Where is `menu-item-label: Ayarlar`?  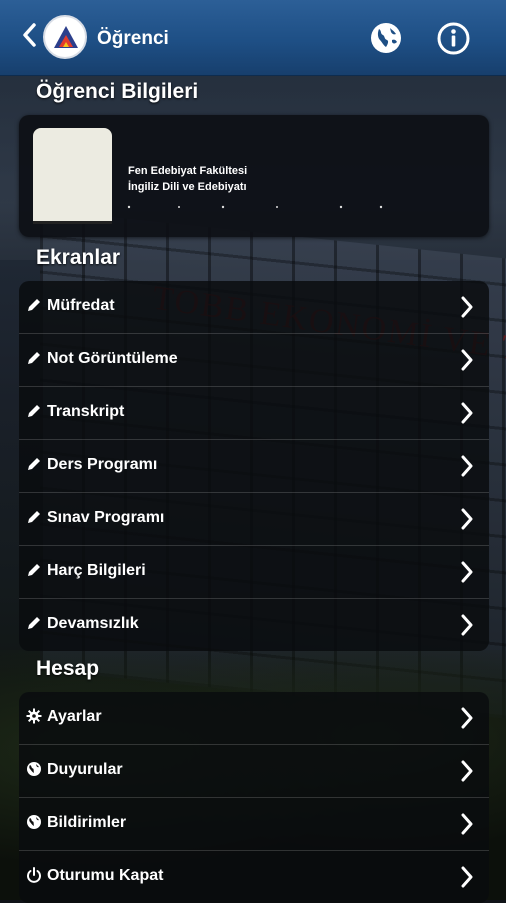
menu-item-label: Ayarlar is located at coordinates (74, 716).